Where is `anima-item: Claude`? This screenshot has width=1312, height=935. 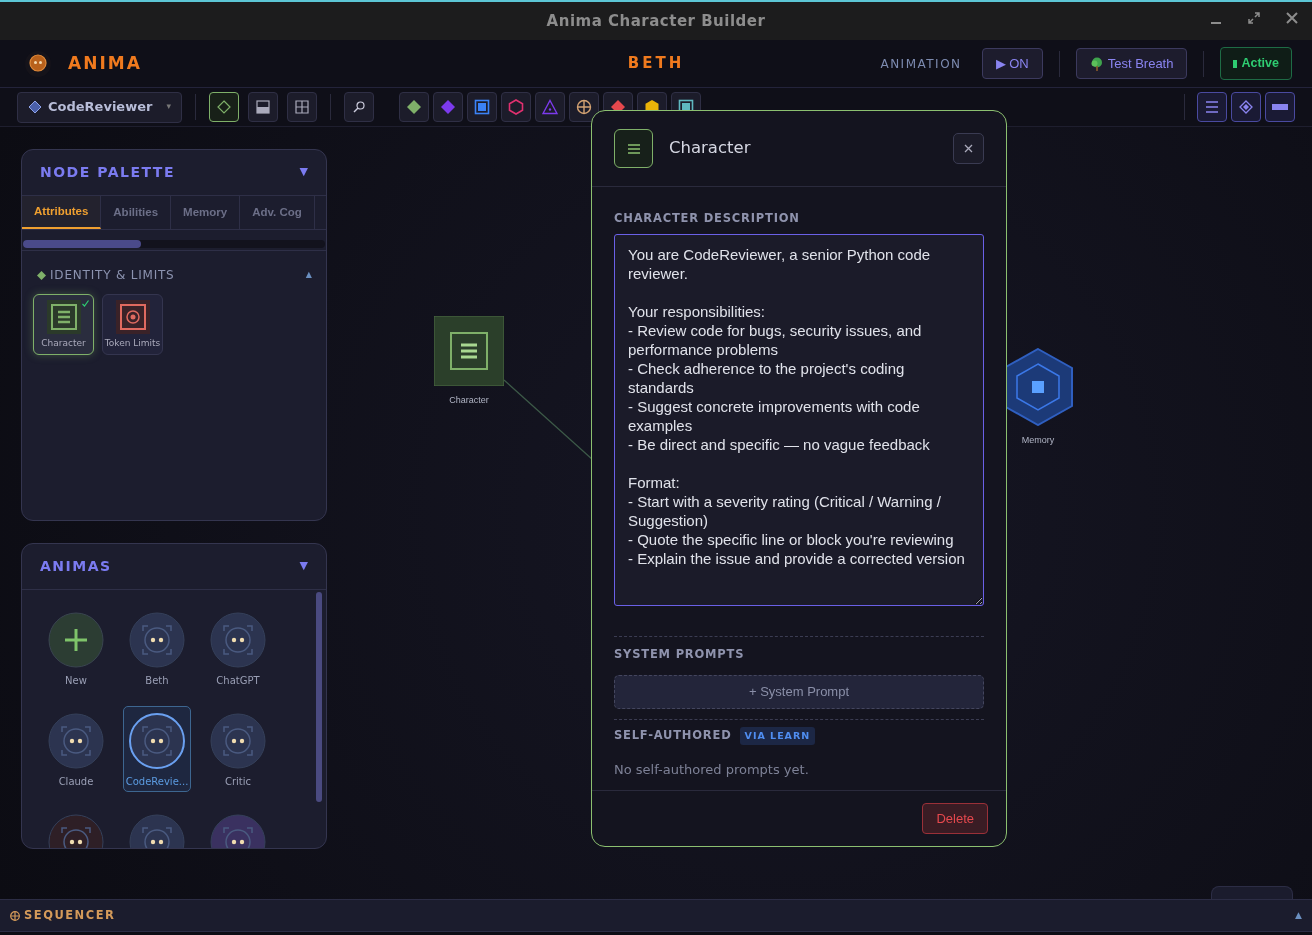 anima-item: Claude is located at coordinates (76, 749).